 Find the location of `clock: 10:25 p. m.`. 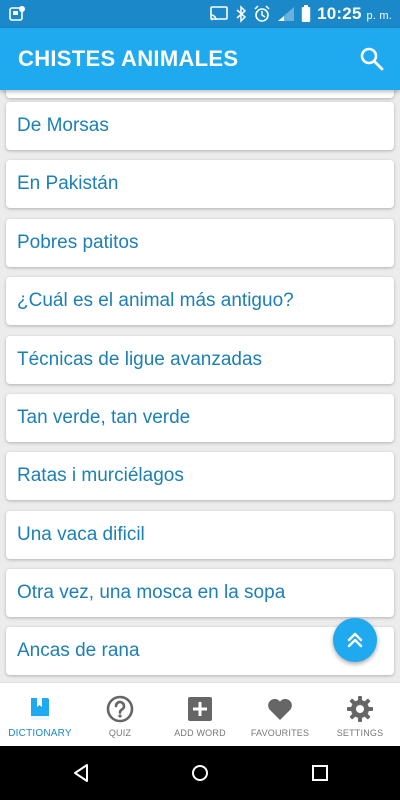

clock: 10:25 p. m. is located at coordinates (354, 14).